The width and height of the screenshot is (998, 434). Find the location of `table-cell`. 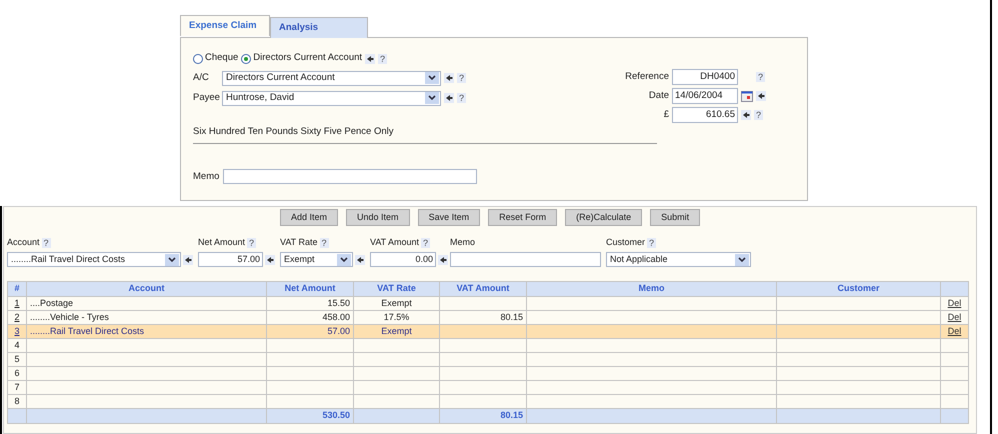

table-cell is located at coordinates (955, 416).